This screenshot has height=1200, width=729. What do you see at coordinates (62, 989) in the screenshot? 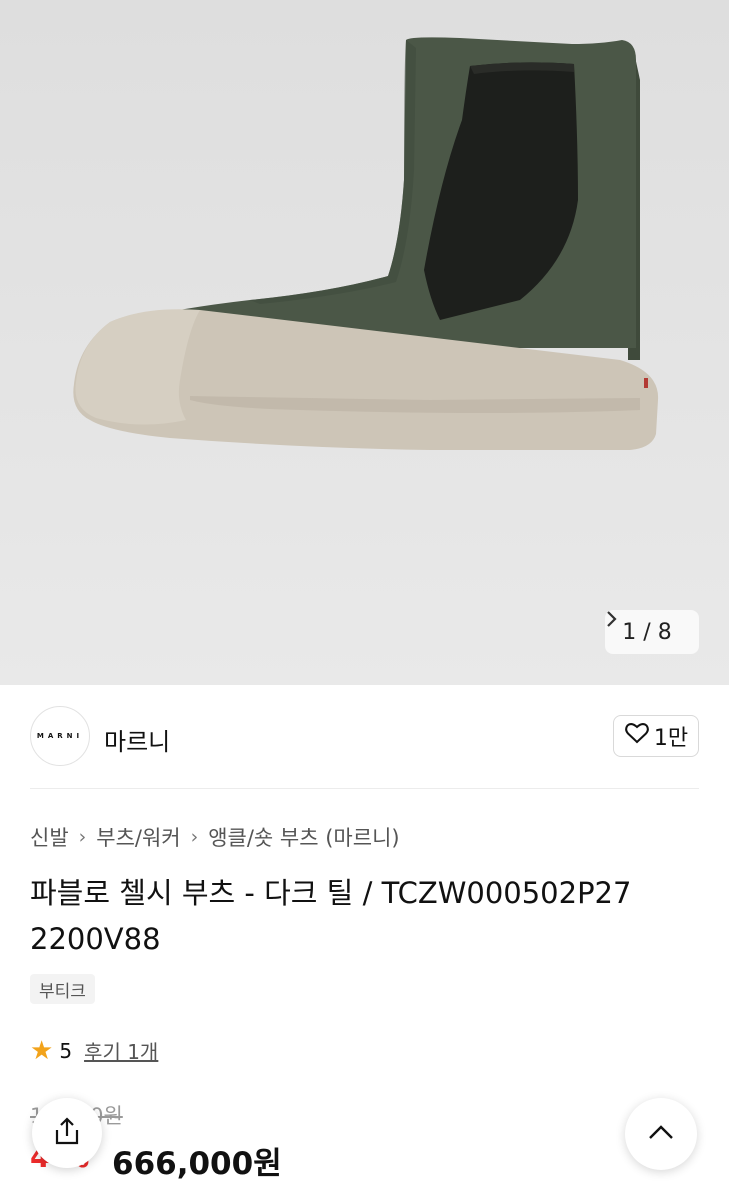
I see `boutique-tag: 부티크` at bounding box center [62, 989].